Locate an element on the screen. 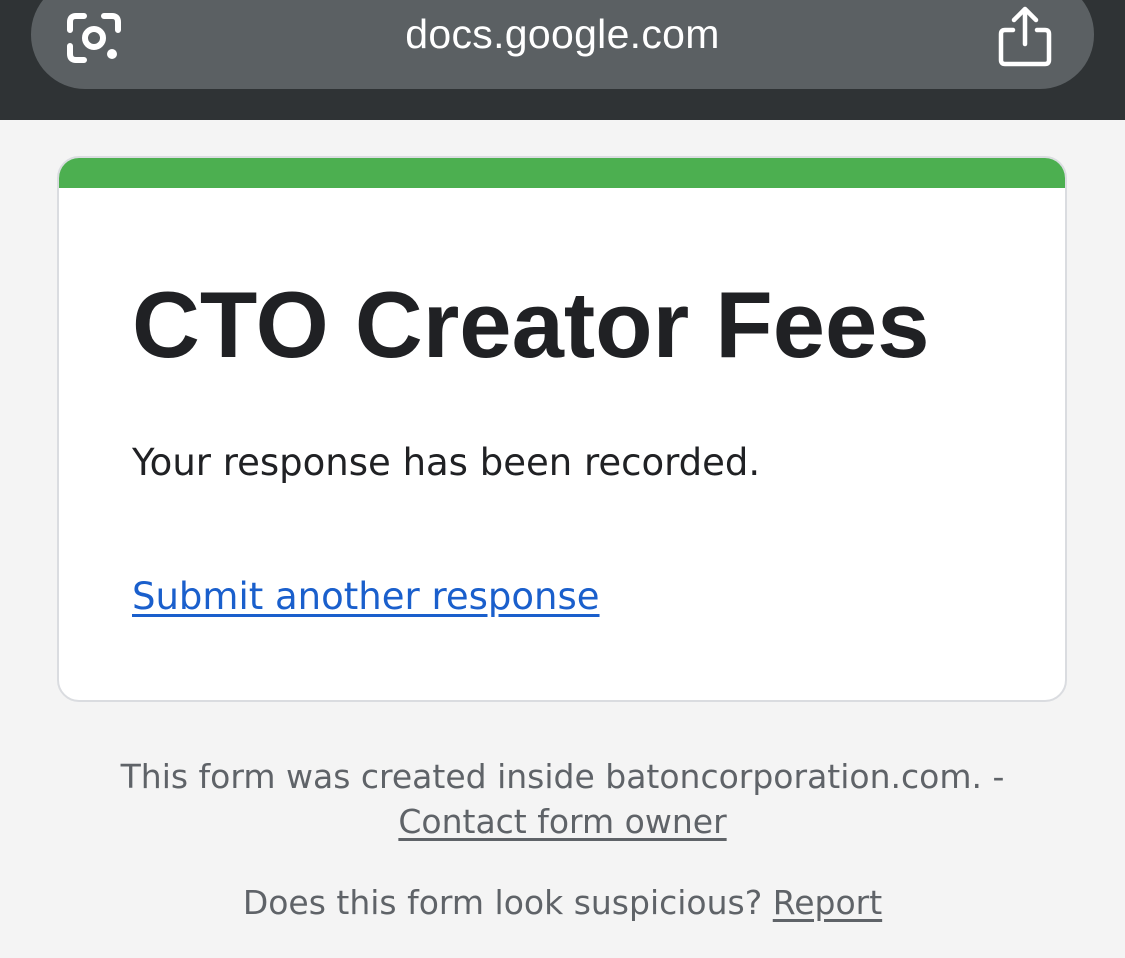 This screenshot has width=1125, height=958. contact-form-owner-link: Contact form owner is located at coordinates (562, 821).